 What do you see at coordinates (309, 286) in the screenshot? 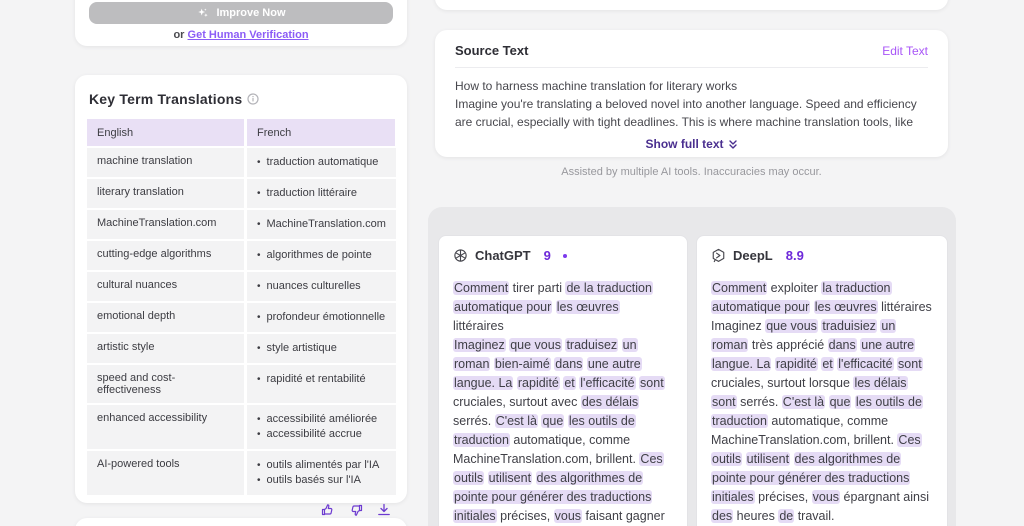
I see `term-french-item: • nuances culturelles` at bounding box center [309, 286].